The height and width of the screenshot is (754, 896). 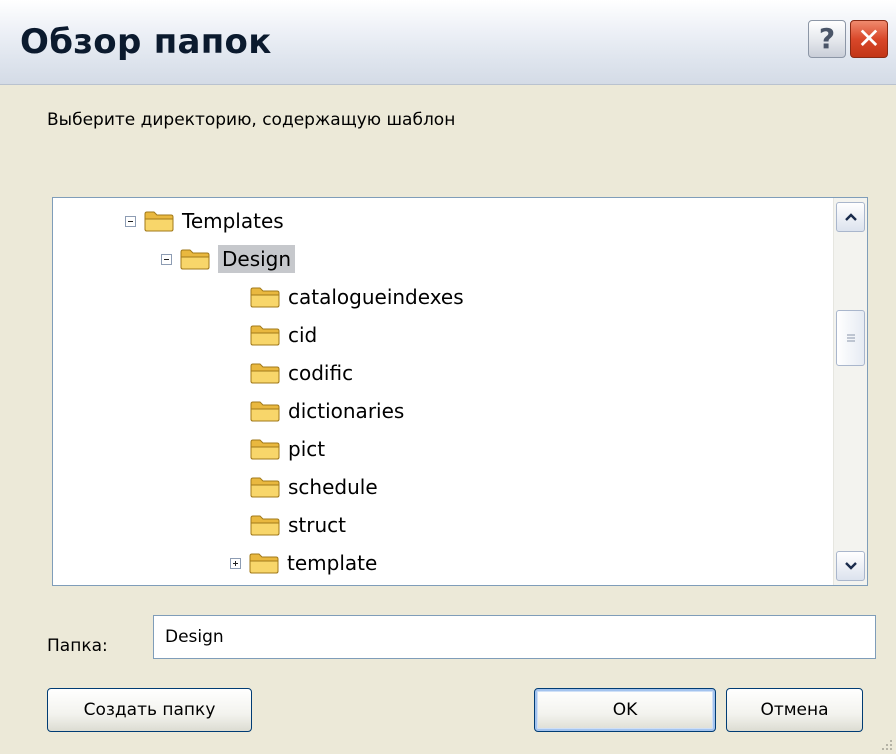 I want to click on help-icon: ?, so click(x=827, y=38).